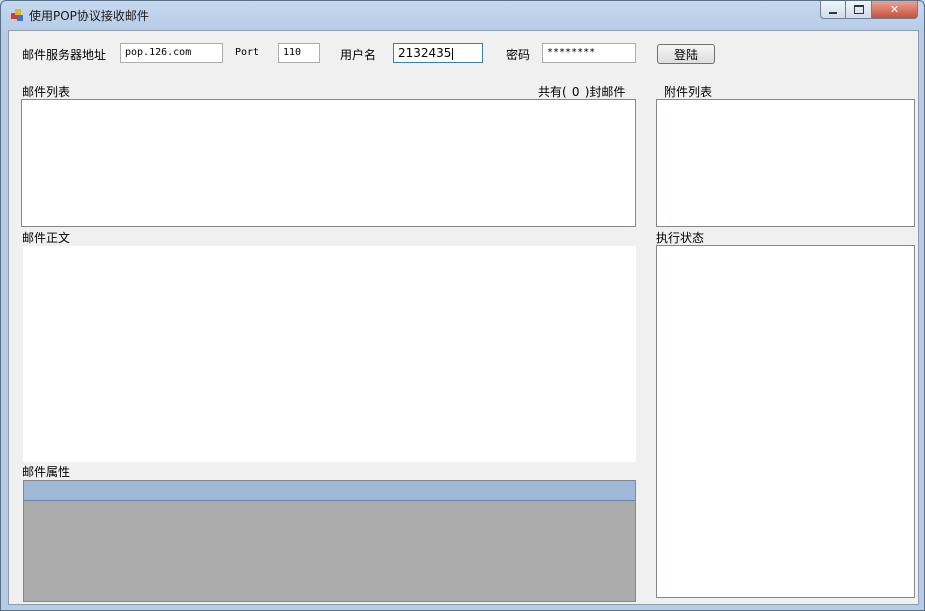  Describe the element at coordinates (171, 53) in the screenshot. I see `server-address-input: pop.126.com` at that location.